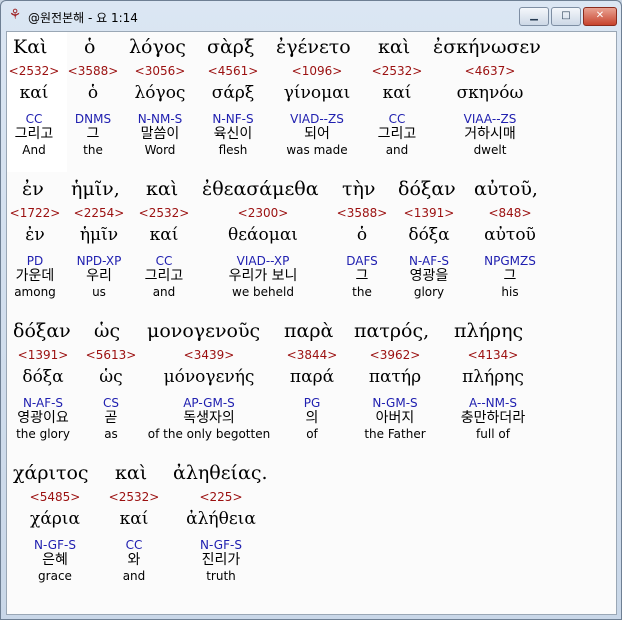 This screenshot has height=620, width=622. I want to click on korean-gloss: 충만하더라, so click(493, 418).